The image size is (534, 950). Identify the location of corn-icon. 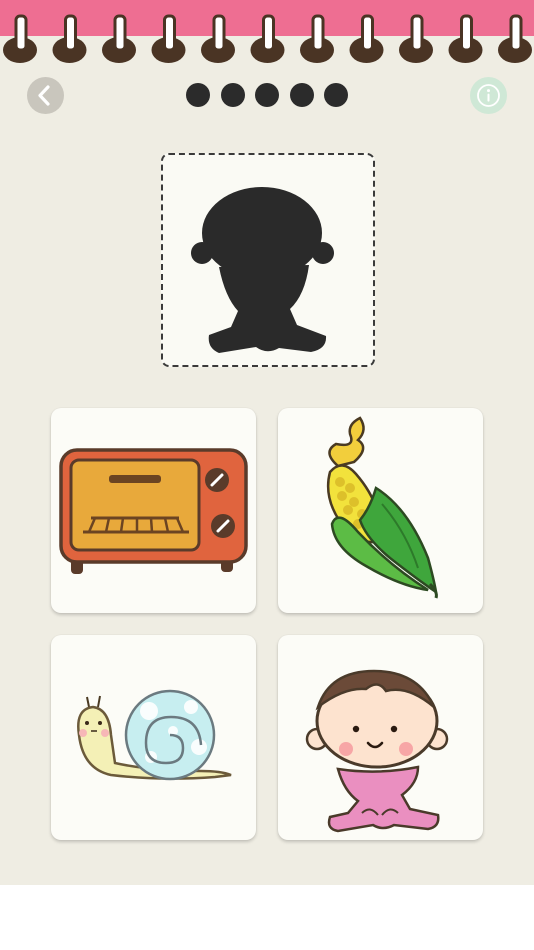
(382, 507).